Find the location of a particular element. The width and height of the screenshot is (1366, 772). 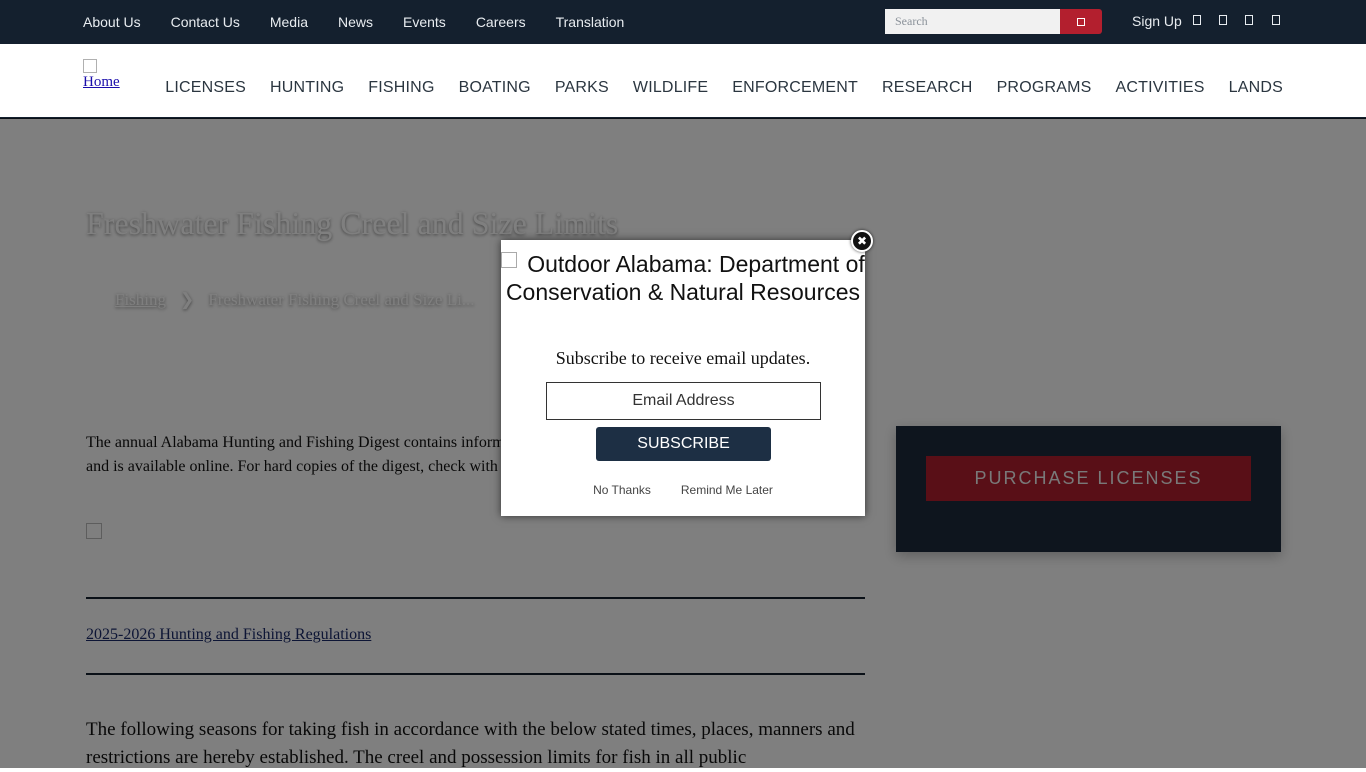

link-contact-us: Contact Us is located at coordinates (205, 22).